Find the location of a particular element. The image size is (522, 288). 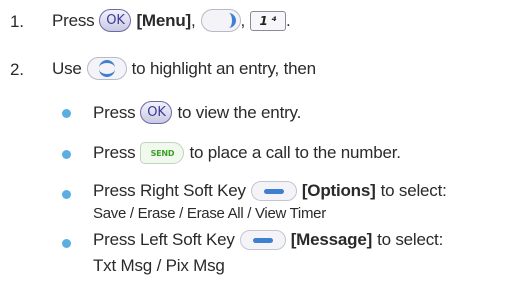

step-2: Use to highlight an entry, then is located at coordinates (184, 68).